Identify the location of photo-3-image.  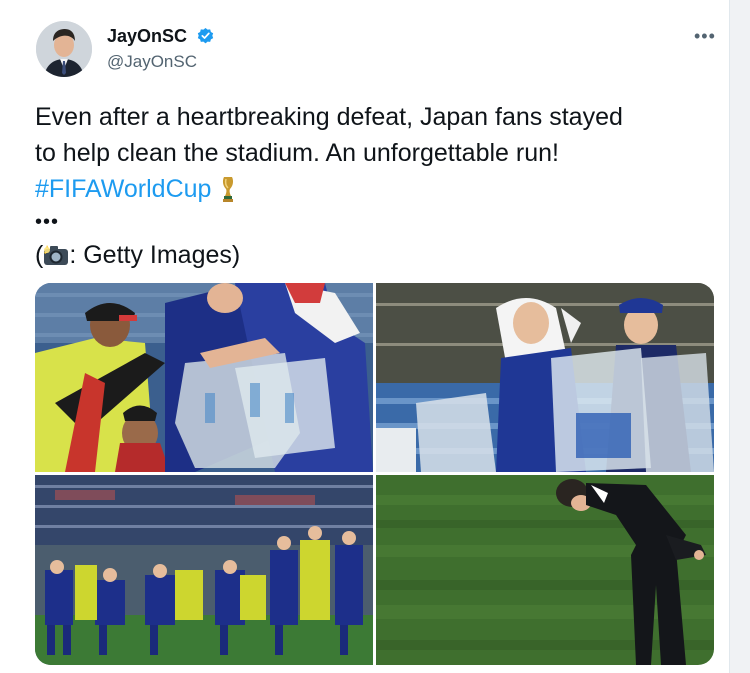
(204, 570).